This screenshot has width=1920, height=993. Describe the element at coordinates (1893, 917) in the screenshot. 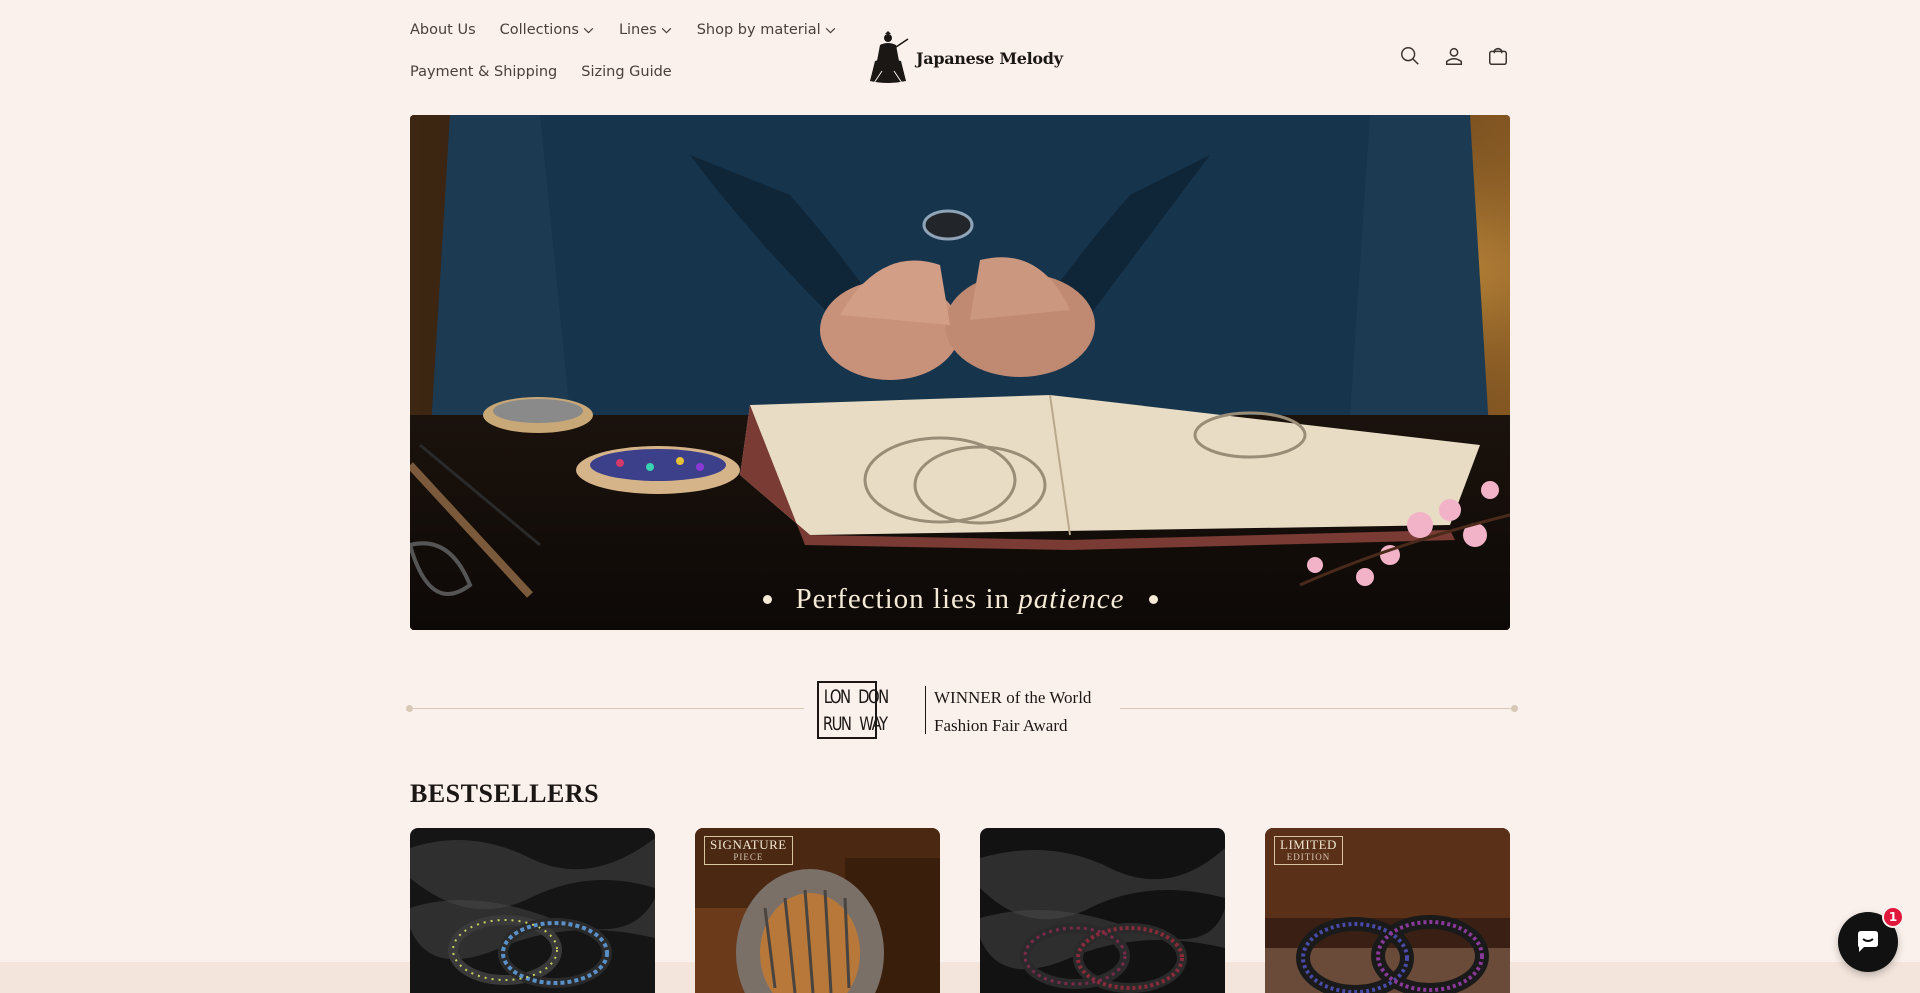

I see `chat-unread-badge: 1` at that location.